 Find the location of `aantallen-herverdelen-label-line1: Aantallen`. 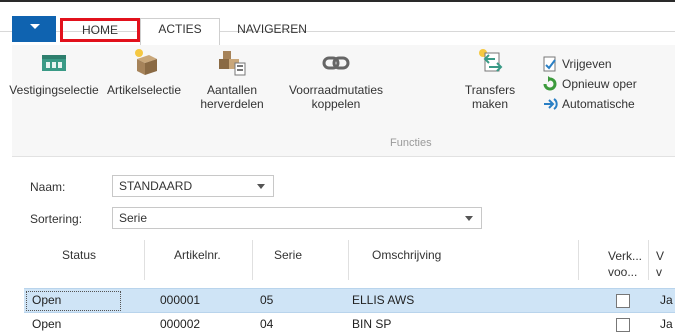

aantallen-herverdelen-label-line1: Aantallen is located at coordinates (232, 90).